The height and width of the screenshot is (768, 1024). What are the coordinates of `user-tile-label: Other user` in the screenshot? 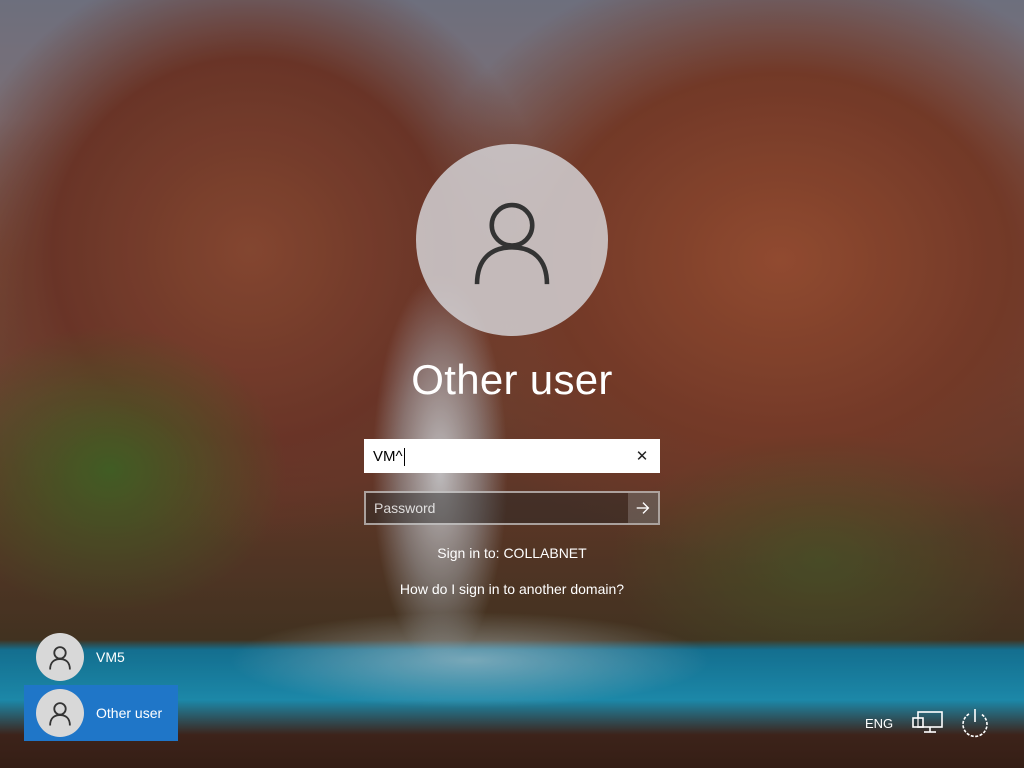 It's located at (129, 713).